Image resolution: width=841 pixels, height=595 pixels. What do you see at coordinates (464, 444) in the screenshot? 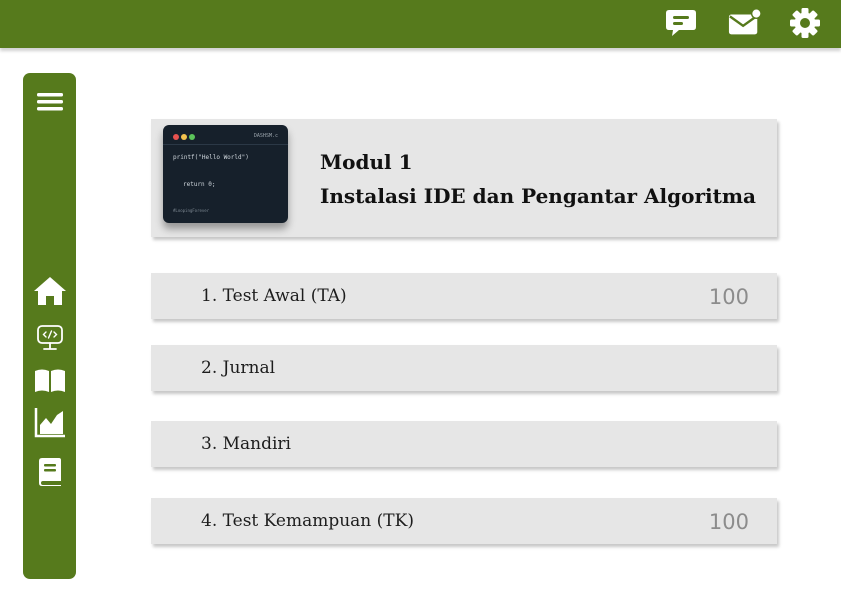
I see `task-item-mandiri: 3. Mandiri` at bounding box center [464, 444].